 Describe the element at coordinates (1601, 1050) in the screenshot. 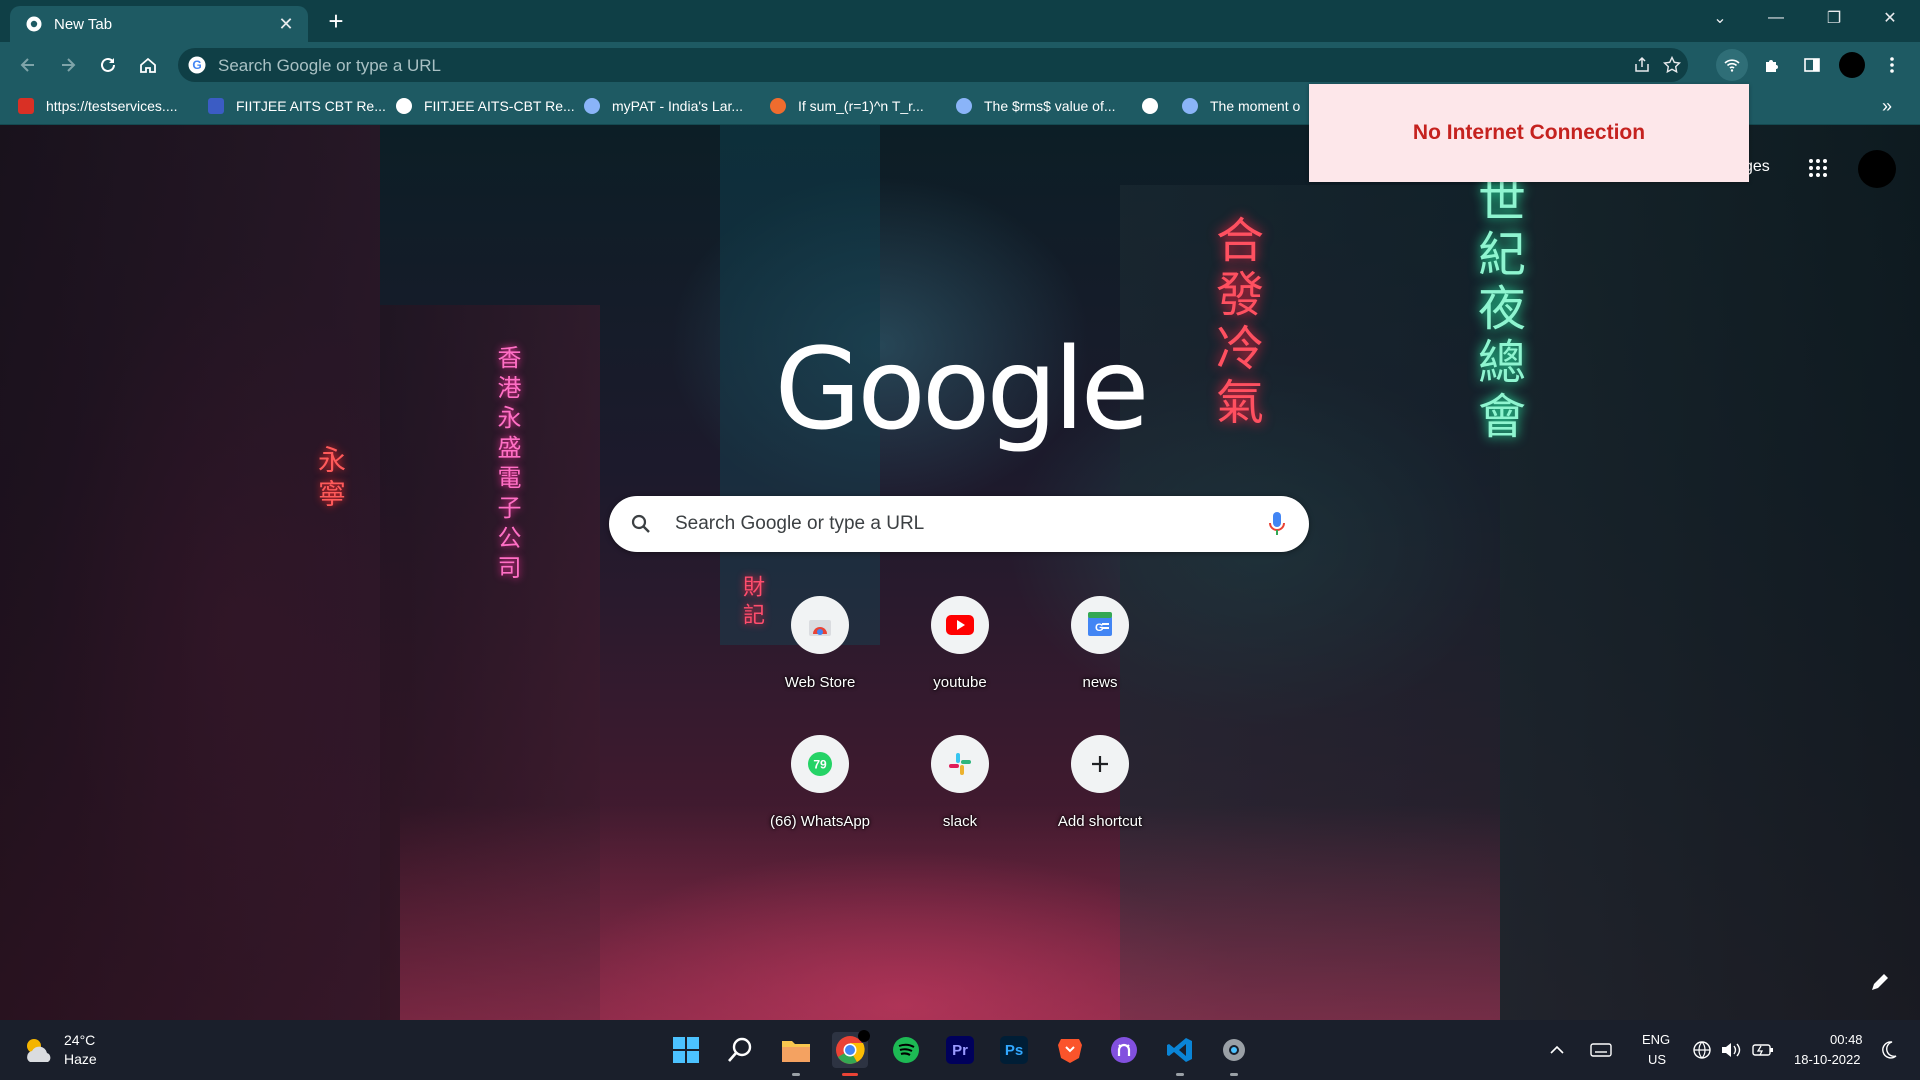

I see `keyboard-icon` at that location.